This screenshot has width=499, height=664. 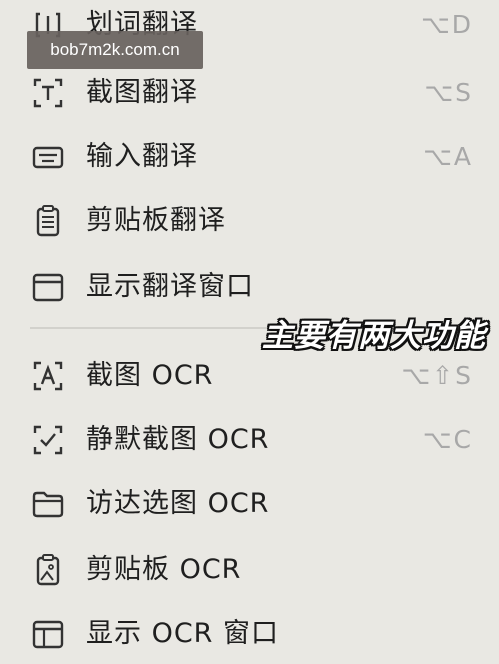 I want to click on folder-icon, so click(x=48, y=504).